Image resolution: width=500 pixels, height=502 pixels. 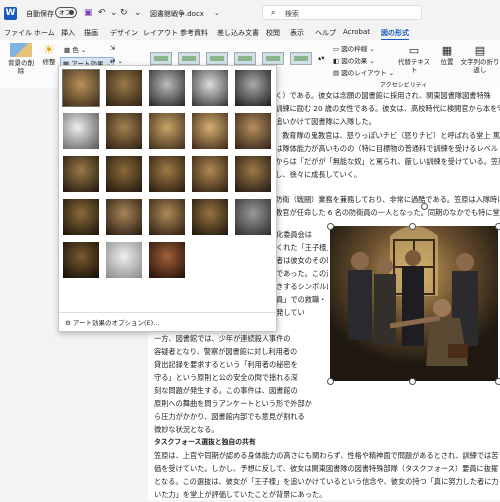 I want to click on tab-mailings: 差し込み文書, so click(x=238, y=33).